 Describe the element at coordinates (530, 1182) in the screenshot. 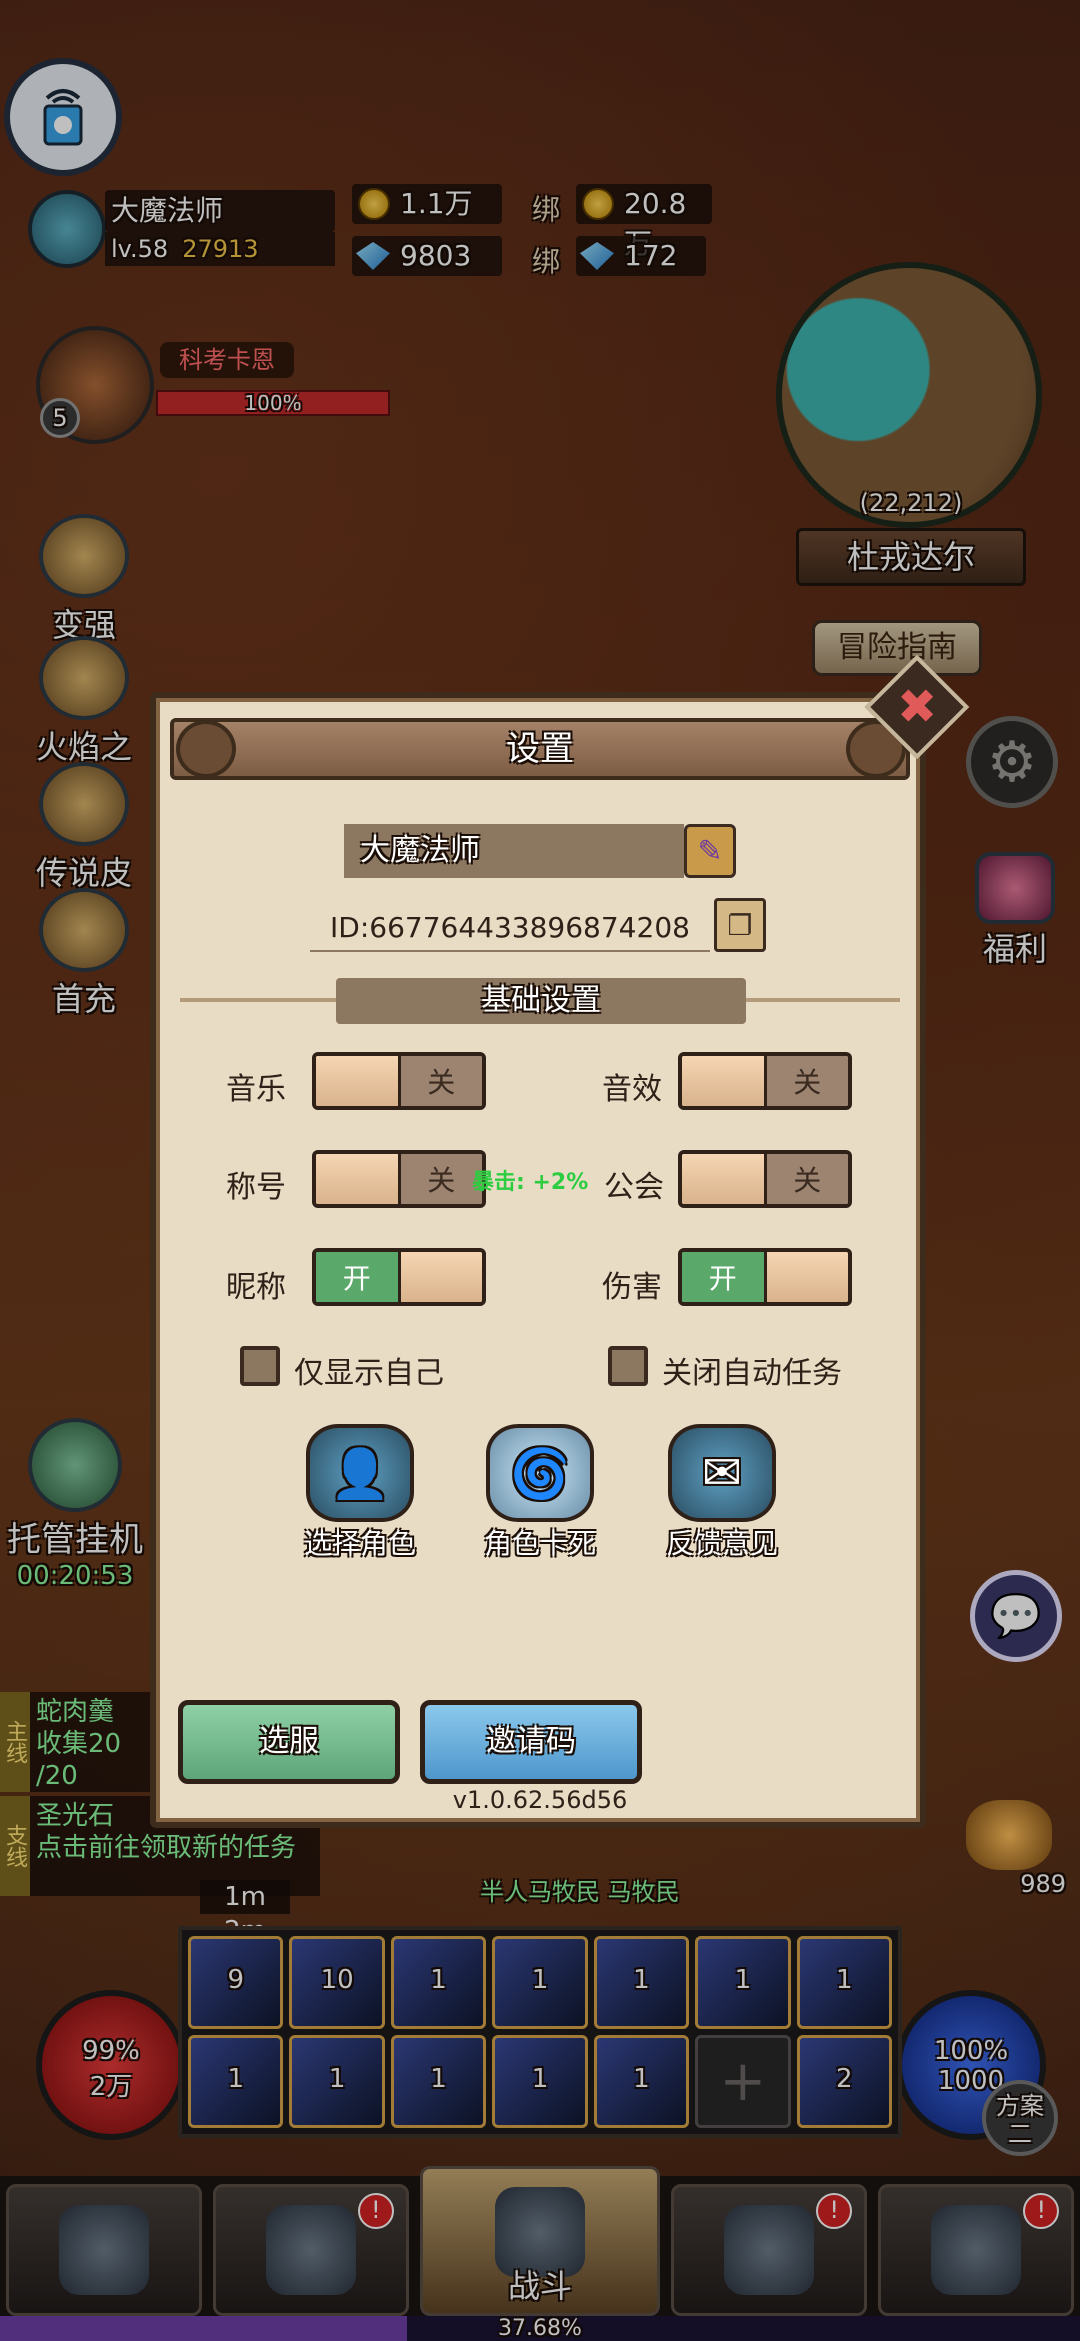

I see `crit-bonus: 暴击: +2%` at that location.